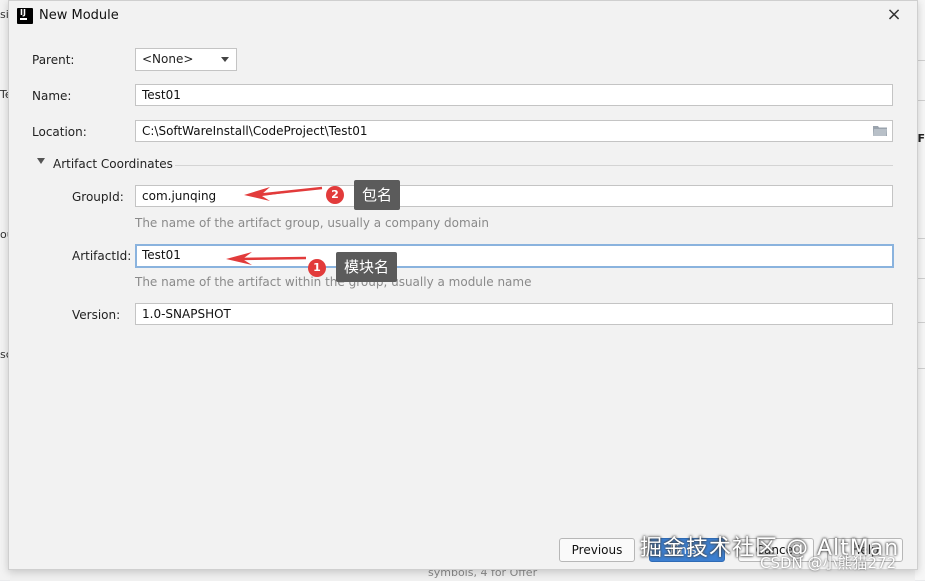 This screenshot has width=925, height=581. What do you see at coordinates (41, 161) in the screenshot?
I see `collapse-toggle-icon` at bounding box center [41, 161].